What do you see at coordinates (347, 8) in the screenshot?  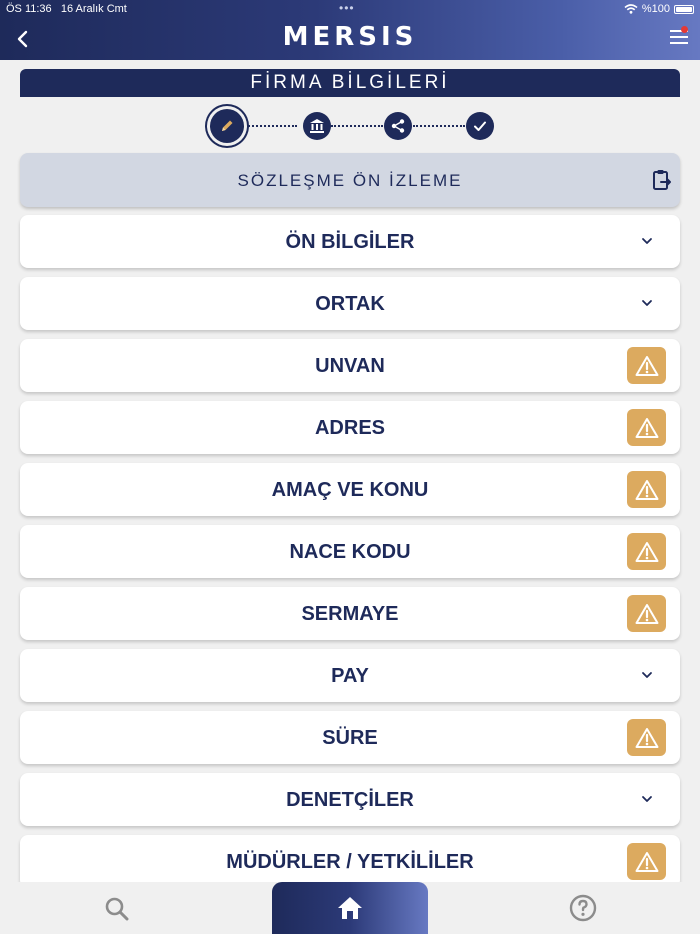 I see `multitask-dots: •••` at bounding box center [347, 8].